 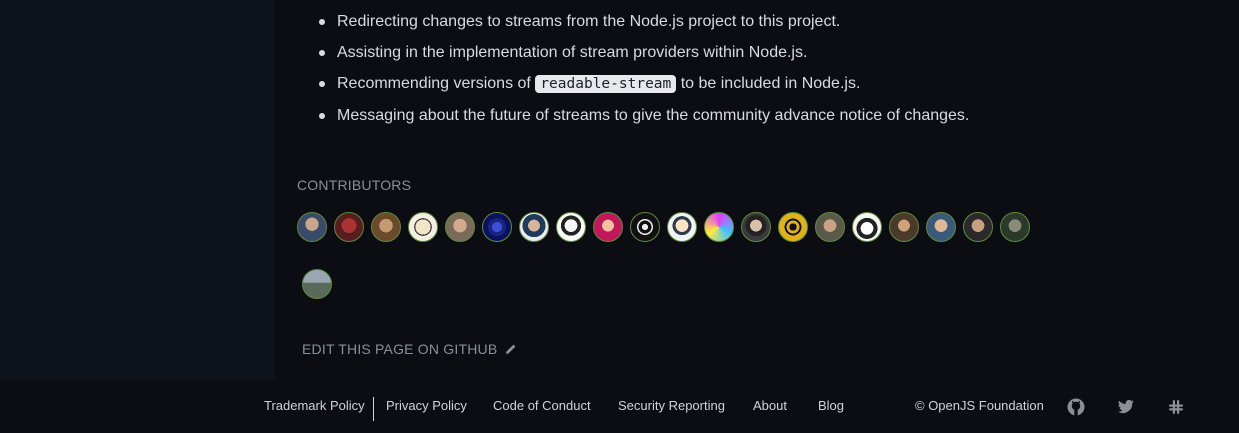 I want to click on blog-link: Blog, so click(x=831, y=405).